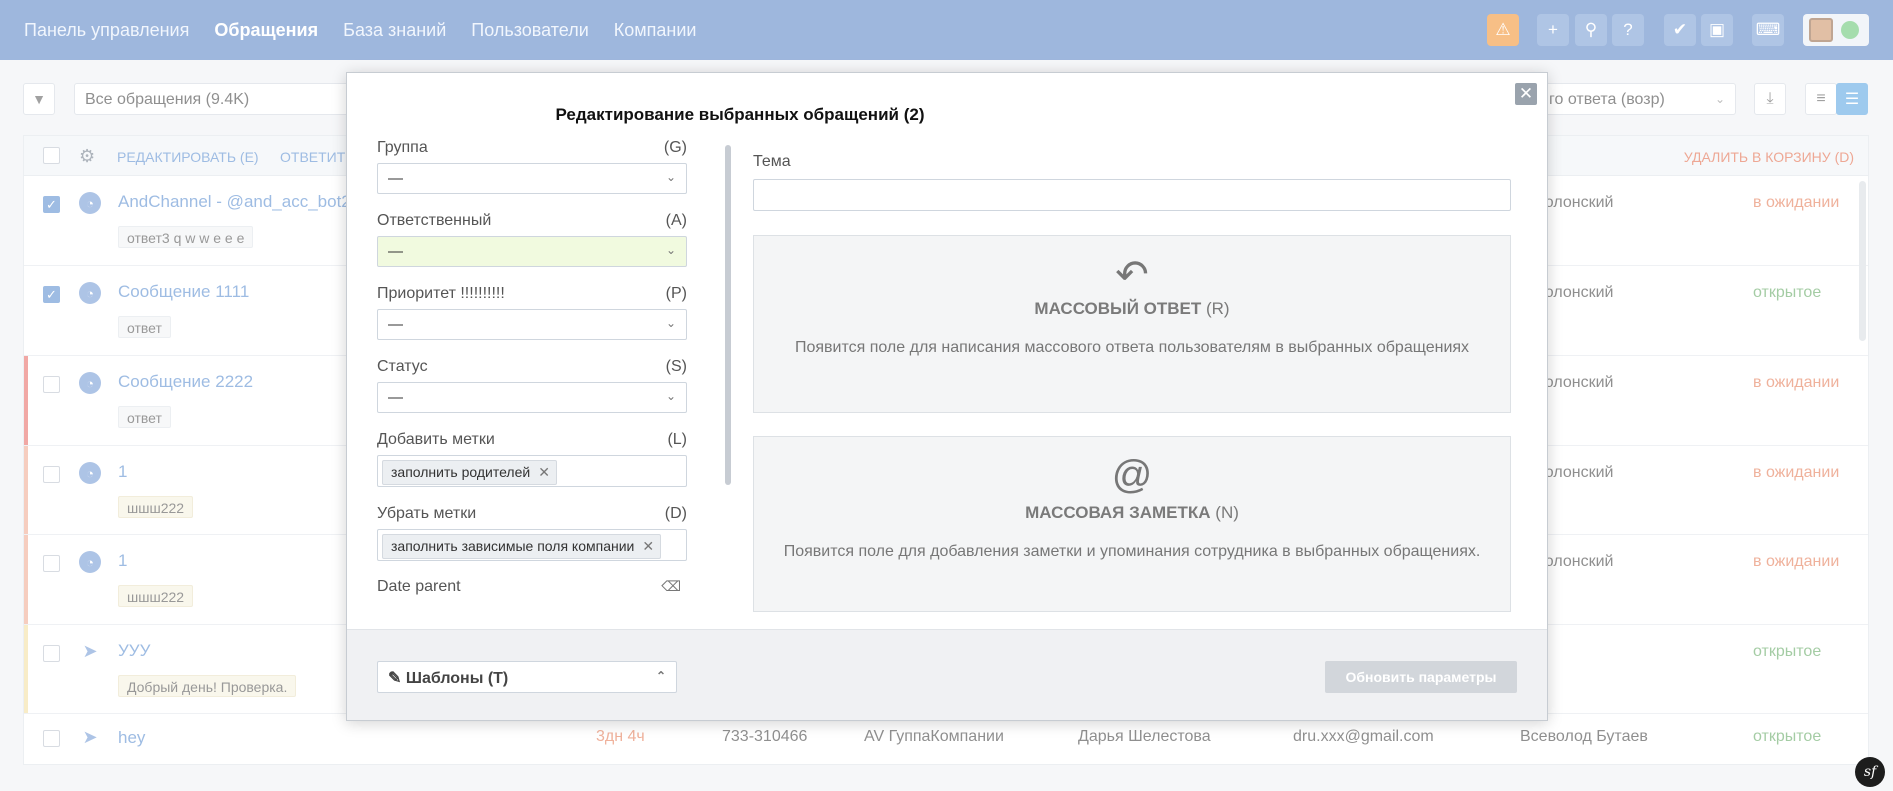  I want to click on templates-label: Шаблоны (T), so click(457, 678).